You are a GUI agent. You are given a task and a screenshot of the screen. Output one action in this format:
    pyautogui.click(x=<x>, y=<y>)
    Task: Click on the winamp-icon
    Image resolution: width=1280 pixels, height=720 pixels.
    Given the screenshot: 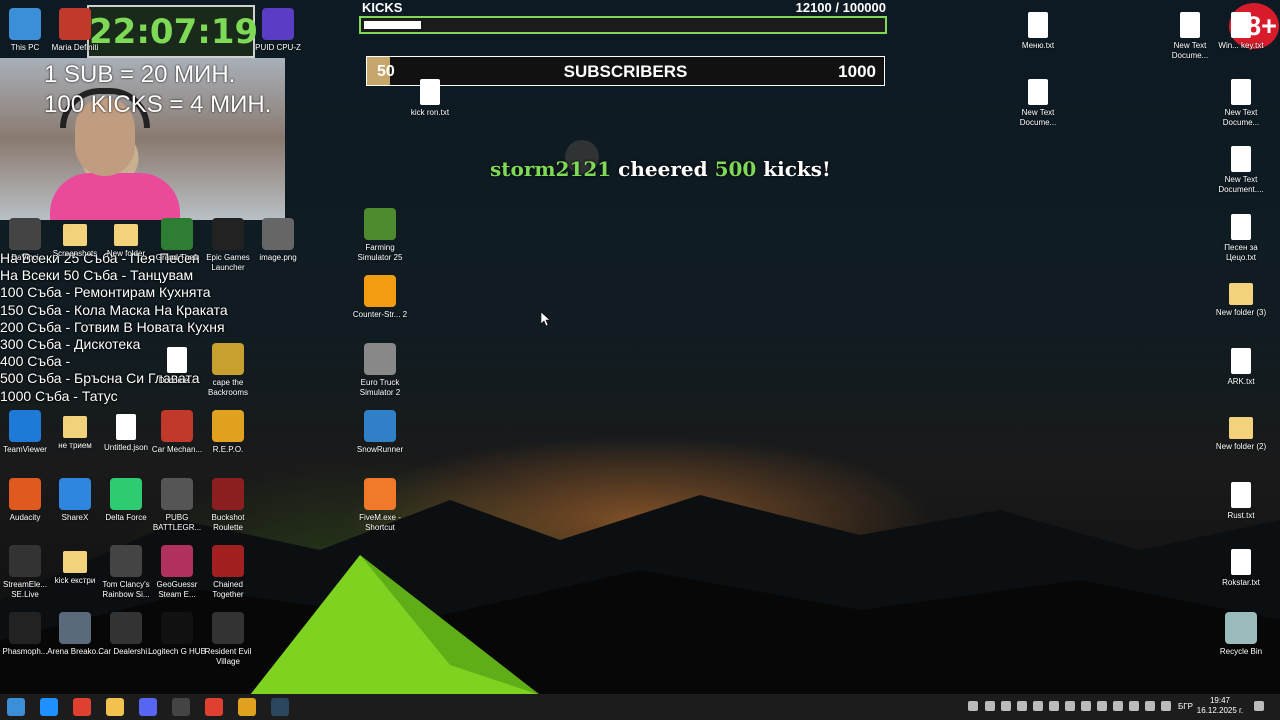 What is the action you would take?
    pyautogui.click(x=247, y=707)
    